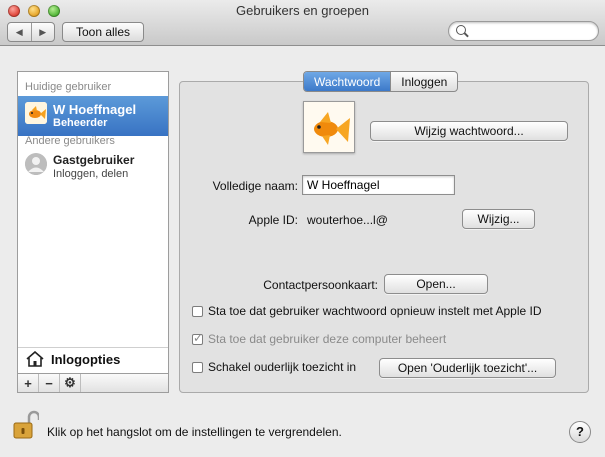 This screenshot has height=457, width=605. I want to click on contact-card-label: Contactpersoonkaart:, so click(320, 285).